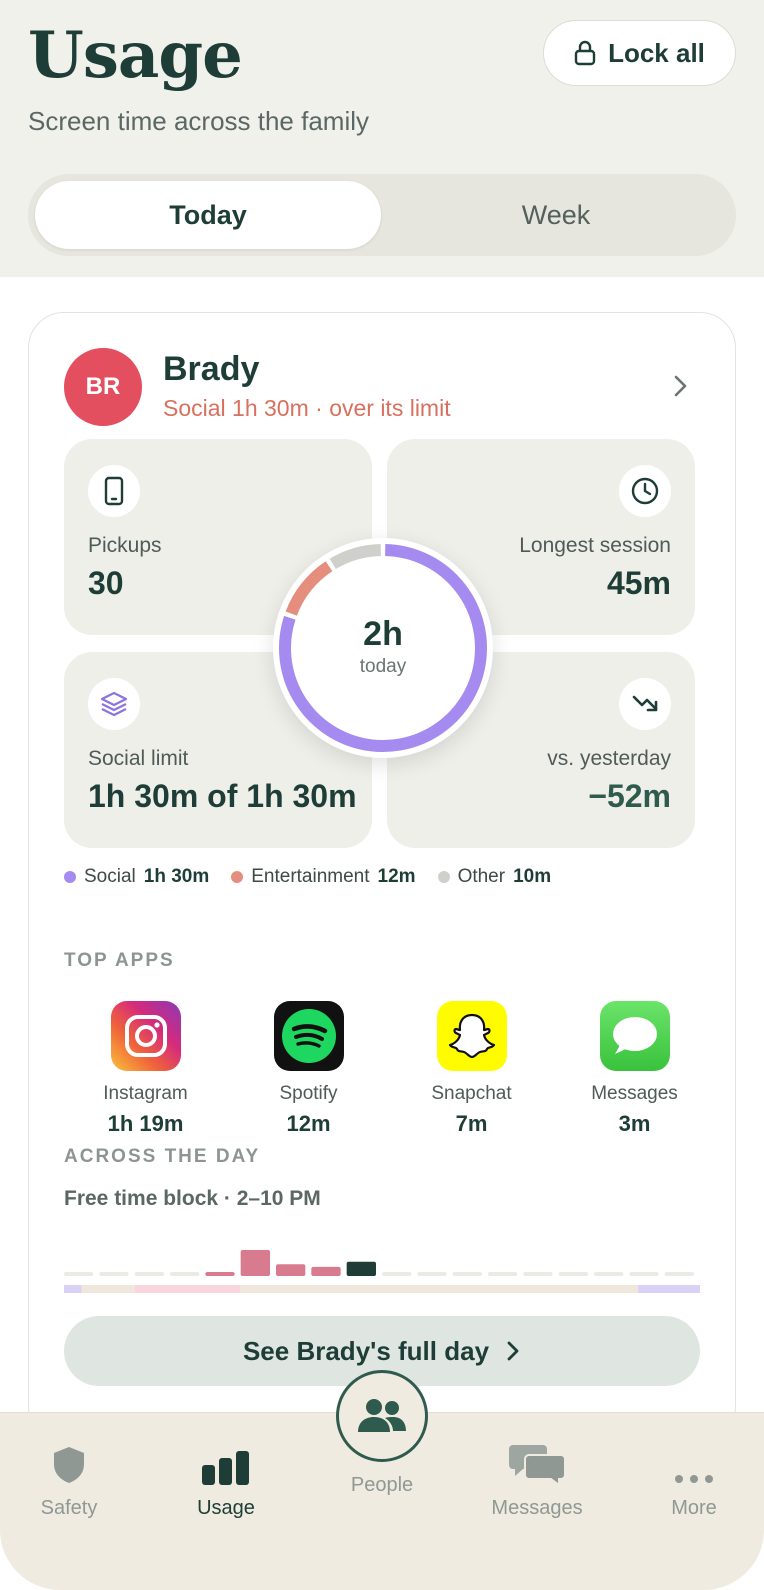  I want to click on social-limit-label: Social limit, so click(138, 758).